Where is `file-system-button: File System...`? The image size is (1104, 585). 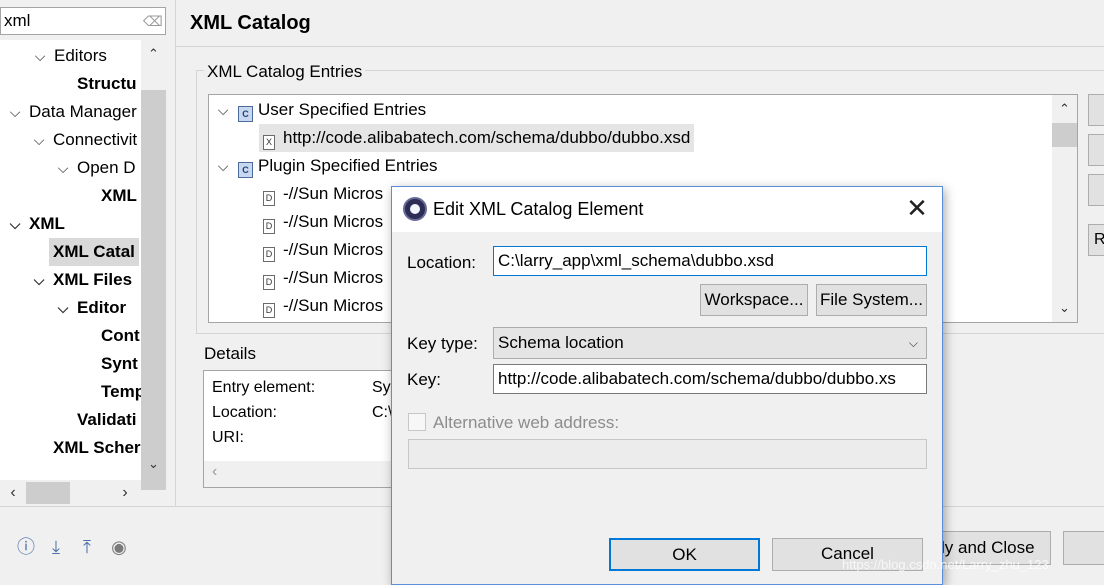 file-system-button: File System... is located at coordinates (871, 300).